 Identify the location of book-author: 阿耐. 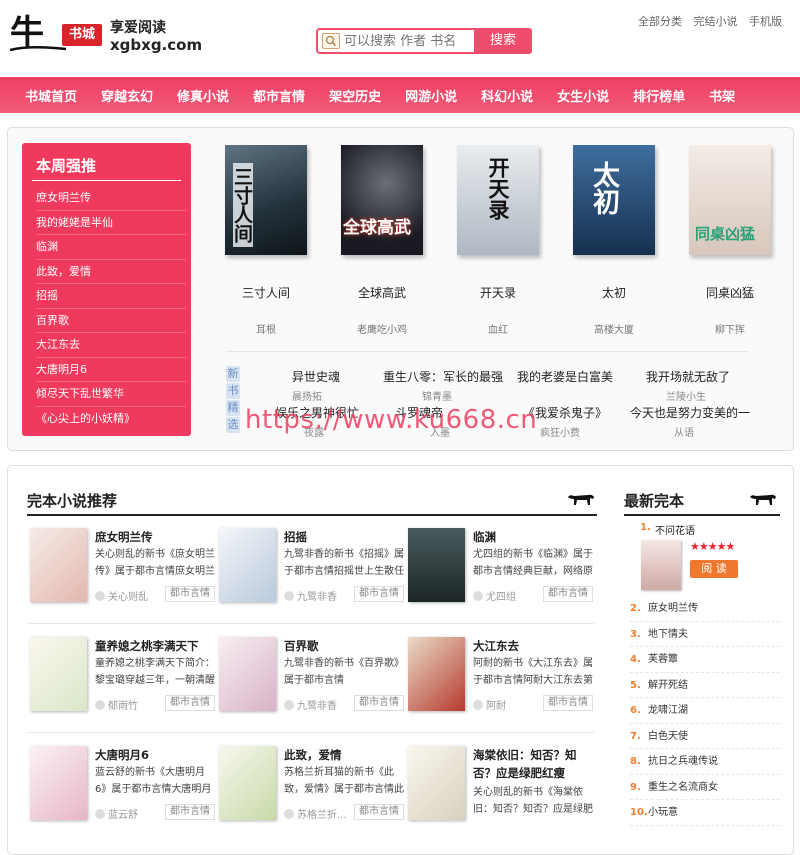
(489, 704).